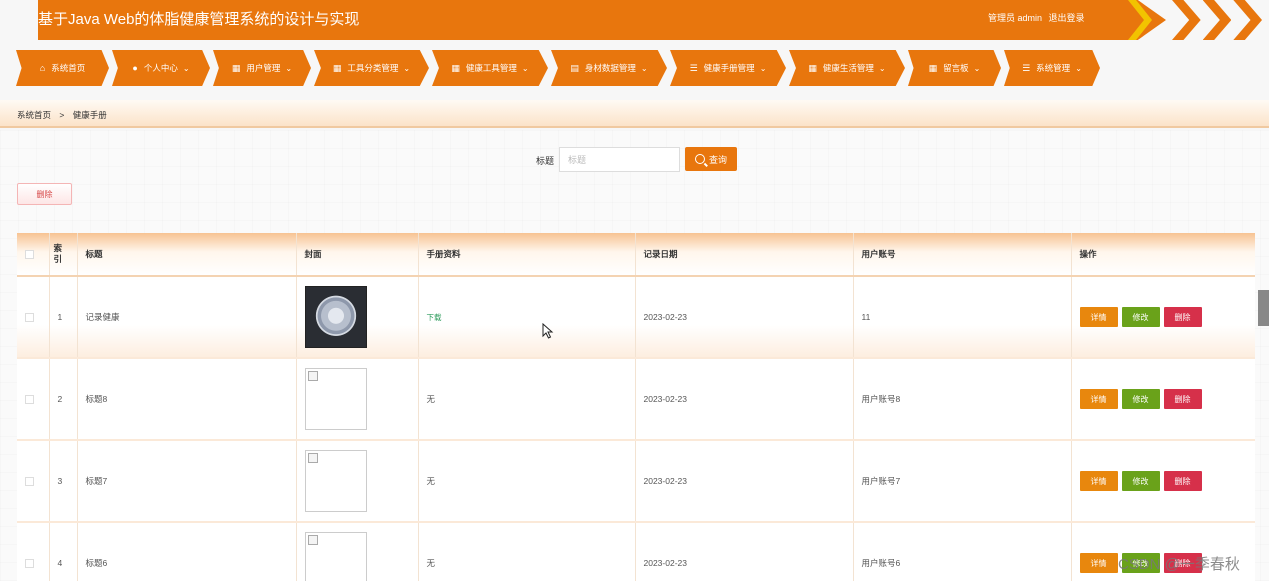  I want to click on nav-item-label: 身材数据管理, so click(610, 68).